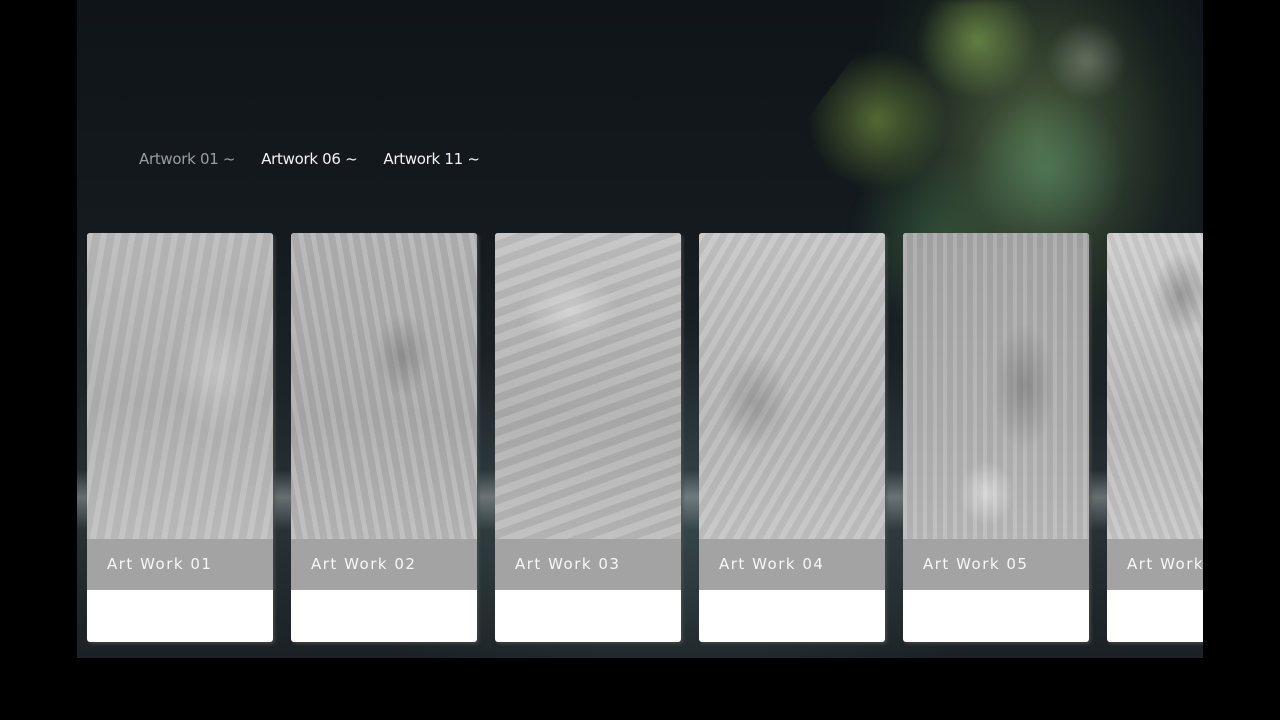  I want to click on nav-link-artwork-01: Artwork 01 ~, so click(187, 159).